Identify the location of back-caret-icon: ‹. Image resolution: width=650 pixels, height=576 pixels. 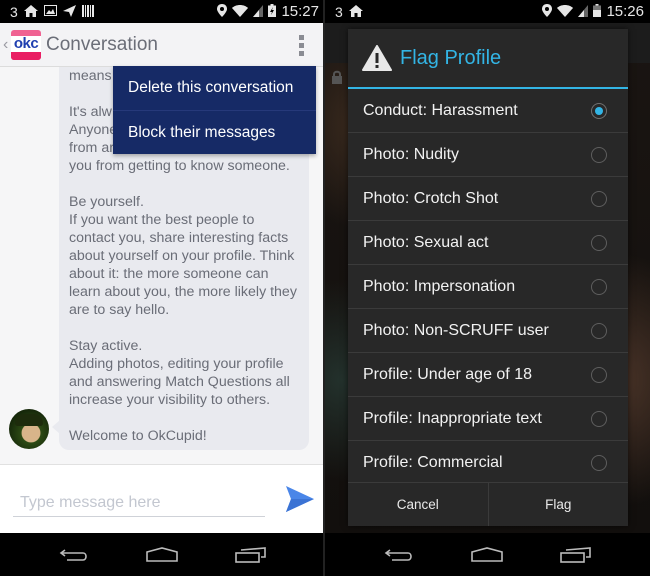
(7, 45).